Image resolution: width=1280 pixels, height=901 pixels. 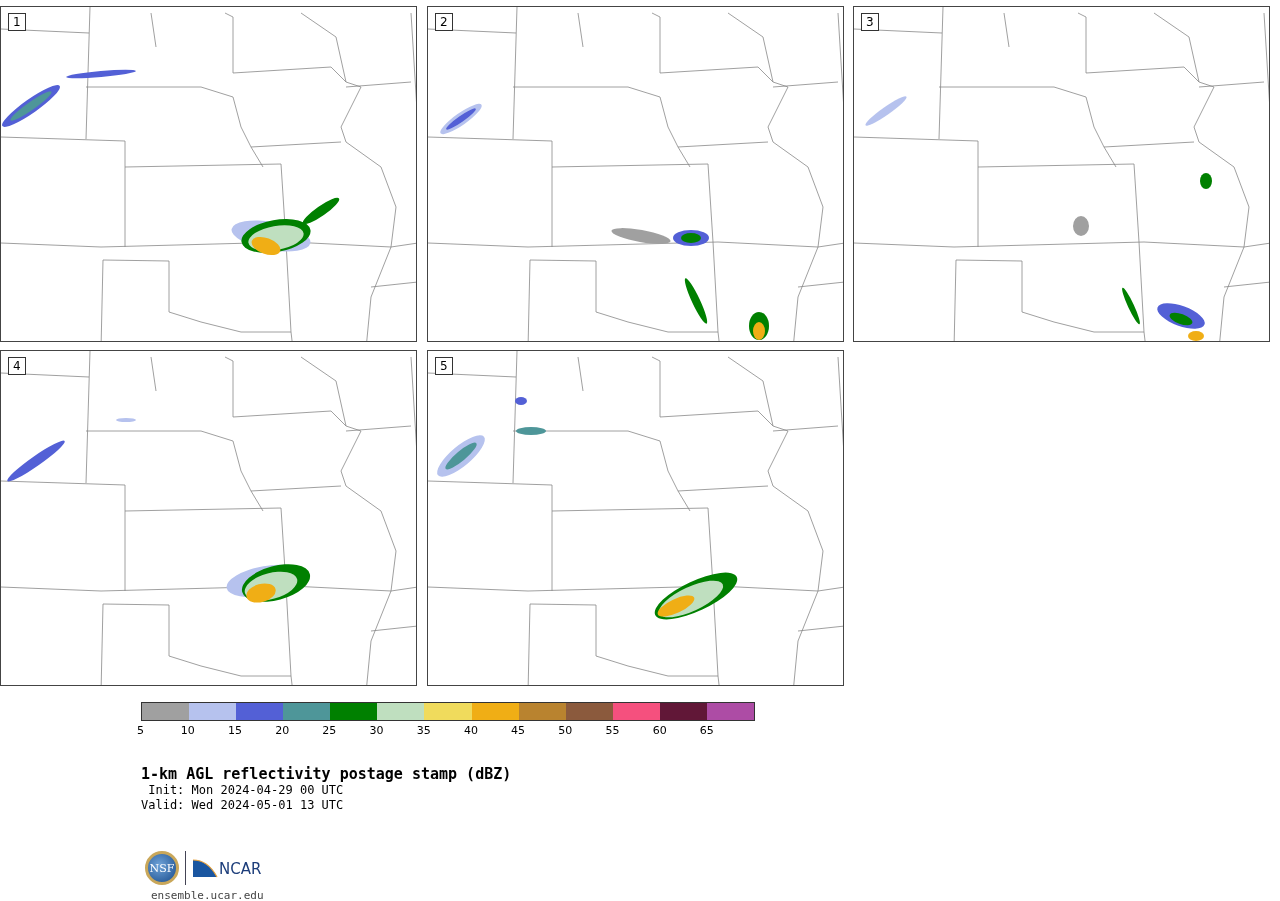 What do you see at coordinates (17, 22) in the screenshot?
I see `panel-number: 1` at bounding box center [17, 22].